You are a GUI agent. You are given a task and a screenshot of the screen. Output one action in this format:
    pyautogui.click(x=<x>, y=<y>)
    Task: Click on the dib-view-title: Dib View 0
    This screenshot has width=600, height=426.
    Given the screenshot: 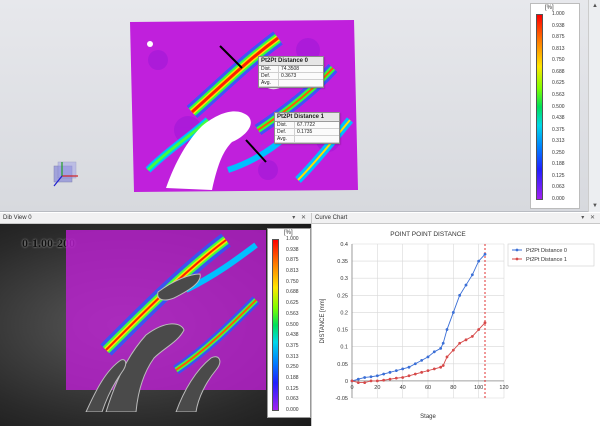 What is the action you would take?
    pyautogui.click(x=17, y=218)
    